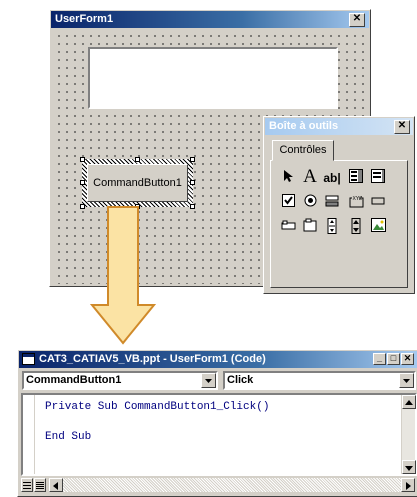  Describe the element at coordinates (82, 182) in the screenshot. I see `handle-ml` at that location.